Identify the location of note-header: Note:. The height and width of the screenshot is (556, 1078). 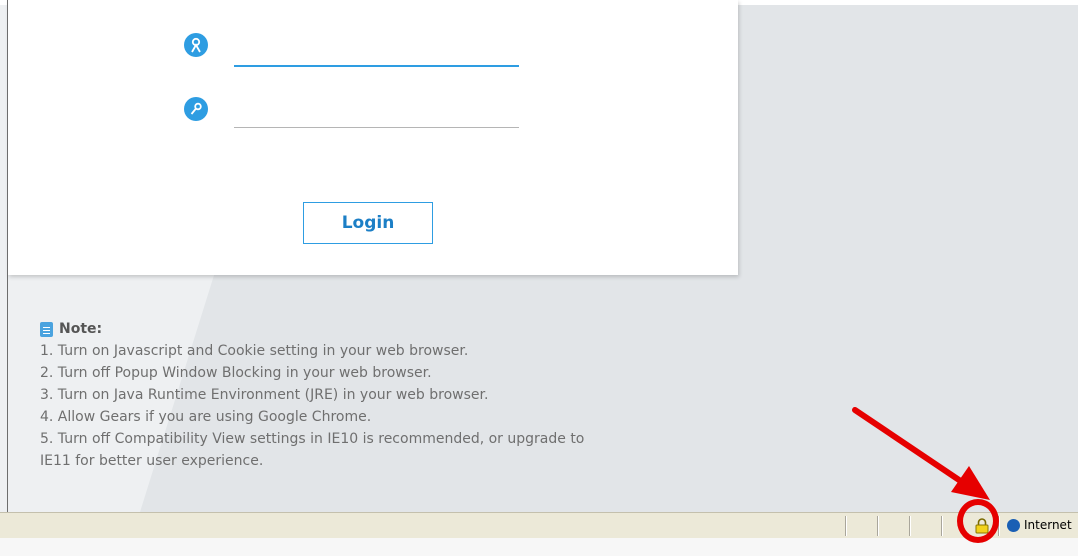
(390, 329).